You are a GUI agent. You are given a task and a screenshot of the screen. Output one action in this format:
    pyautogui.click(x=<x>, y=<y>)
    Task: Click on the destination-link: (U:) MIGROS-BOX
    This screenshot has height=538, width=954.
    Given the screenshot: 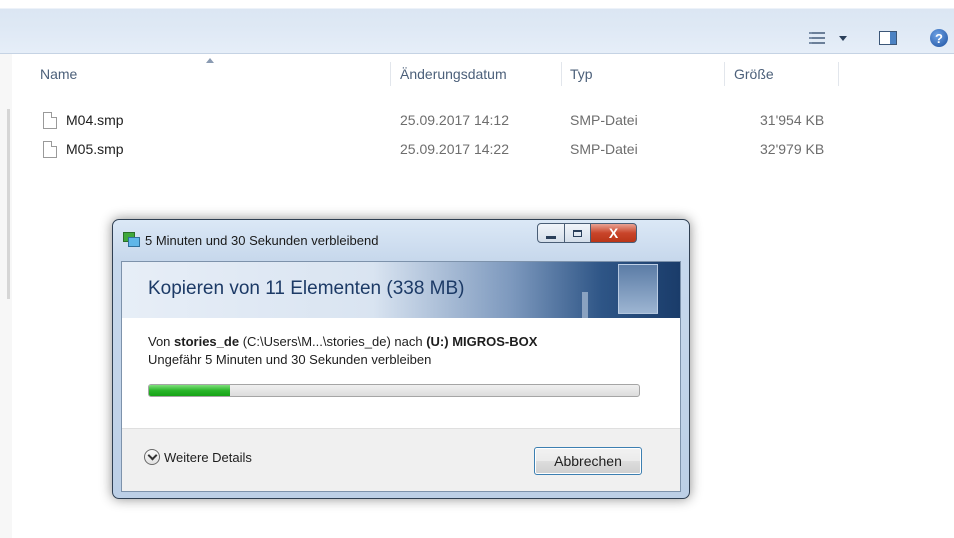 What is the action you would take?
    pyautogui.click(x=481, y=341)
    